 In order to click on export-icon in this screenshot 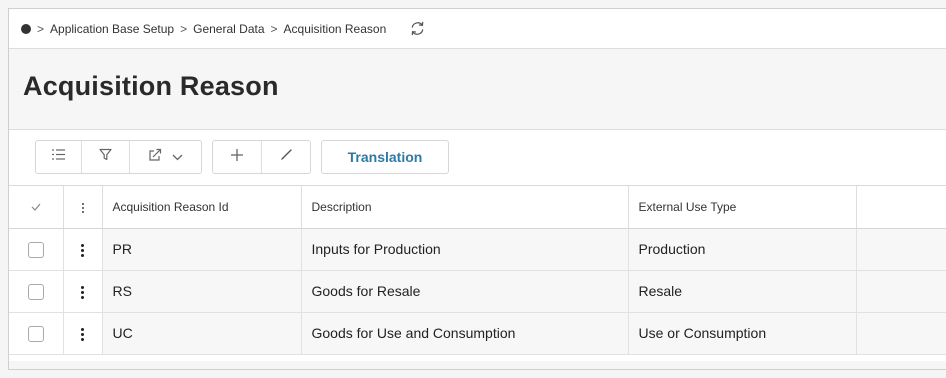, I will do `click(155, 157)`.